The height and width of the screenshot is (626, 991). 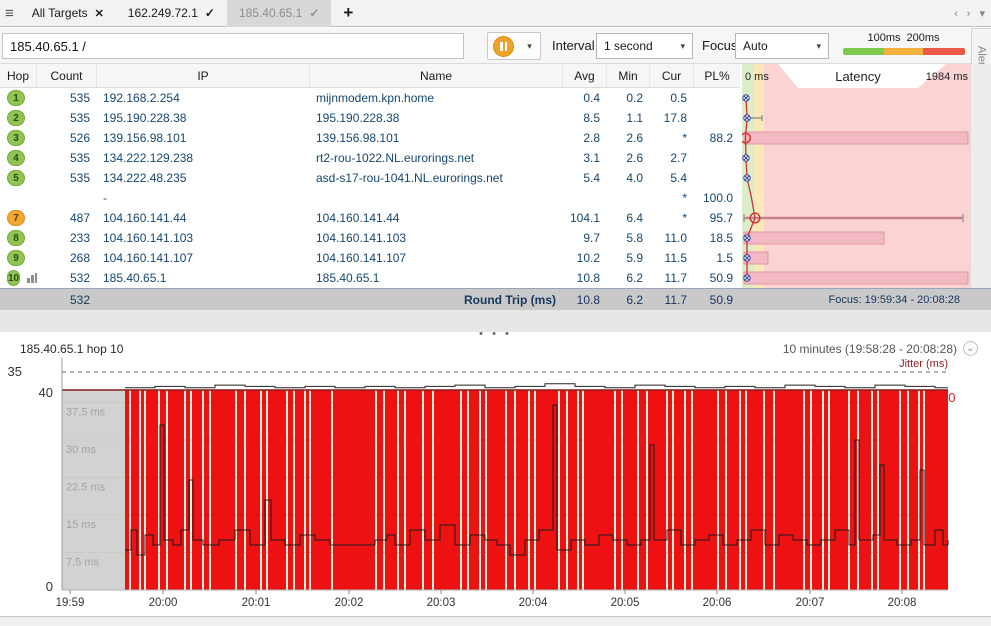 I want to click on ip-cell: 104.160.141.107, so click(x=148, y=258).